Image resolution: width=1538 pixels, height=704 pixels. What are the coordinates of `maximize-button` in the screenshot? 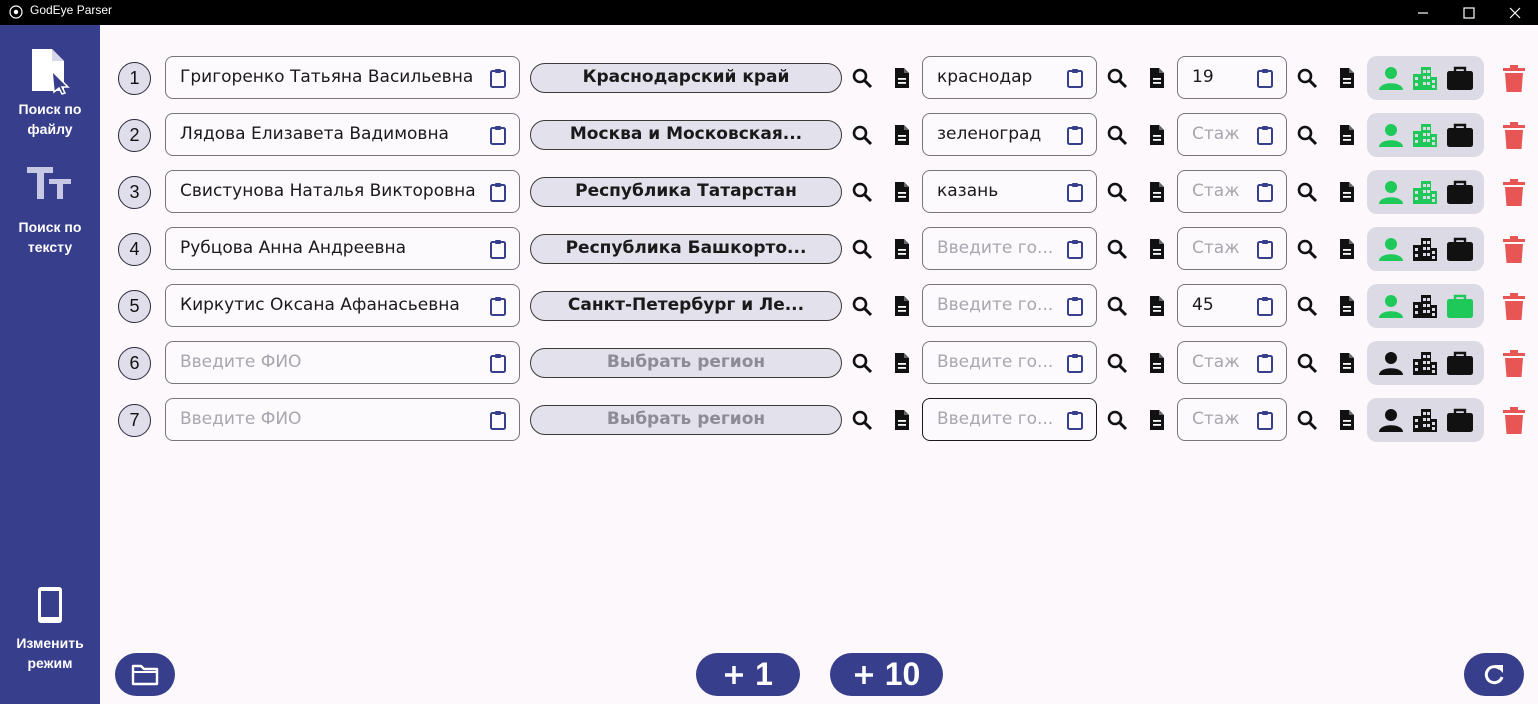 It's located at (1469, 12).